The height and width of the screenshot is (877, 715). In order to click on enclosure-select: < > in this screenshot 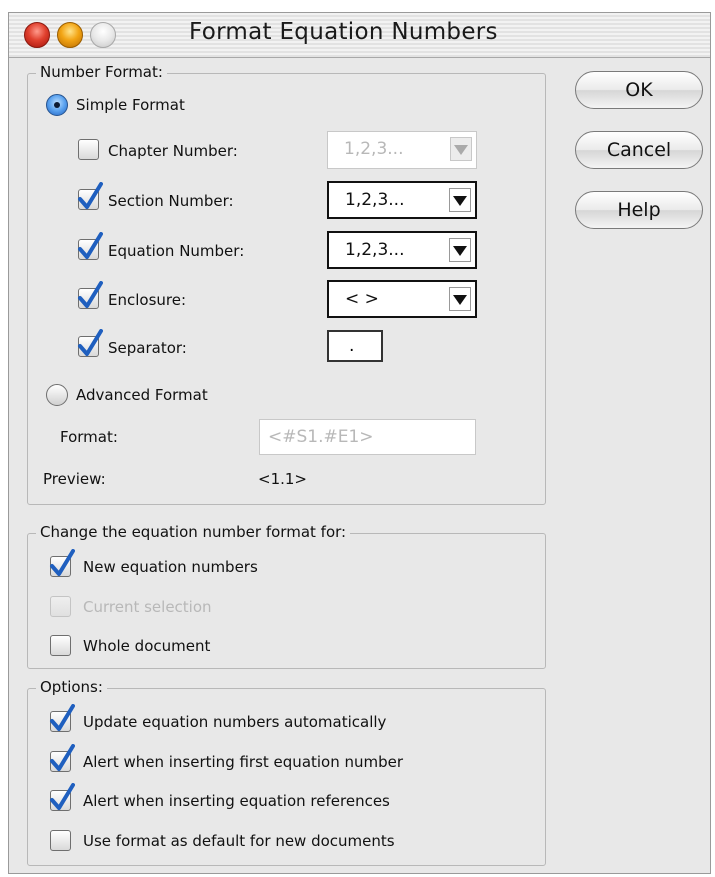, I will do `click(402, 299)`.